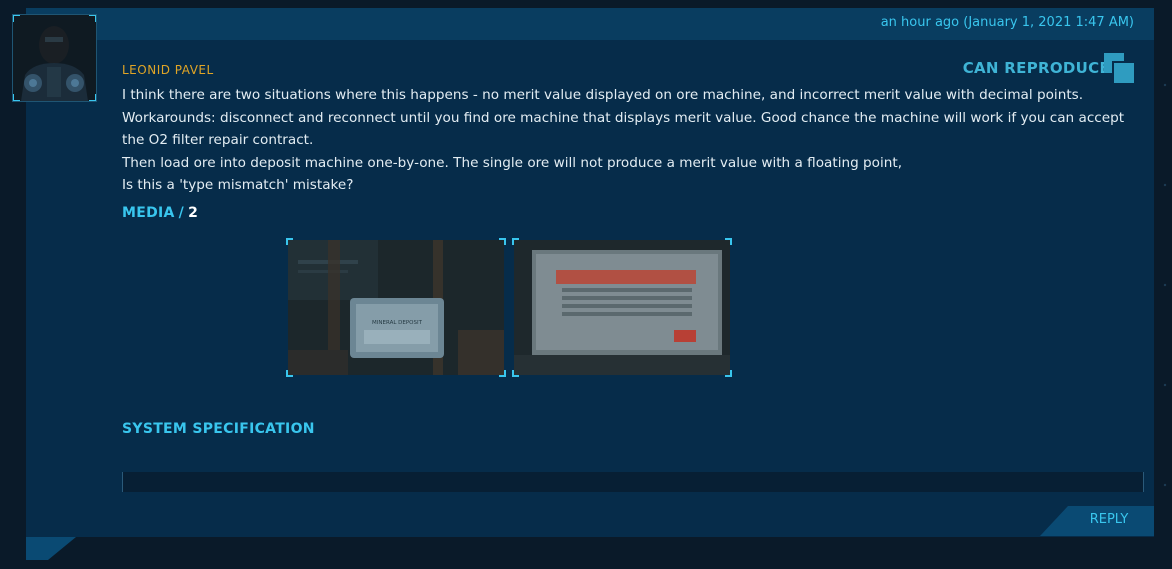 The image size is (1172, 569). I want to click on avatar, so click(54, 58).